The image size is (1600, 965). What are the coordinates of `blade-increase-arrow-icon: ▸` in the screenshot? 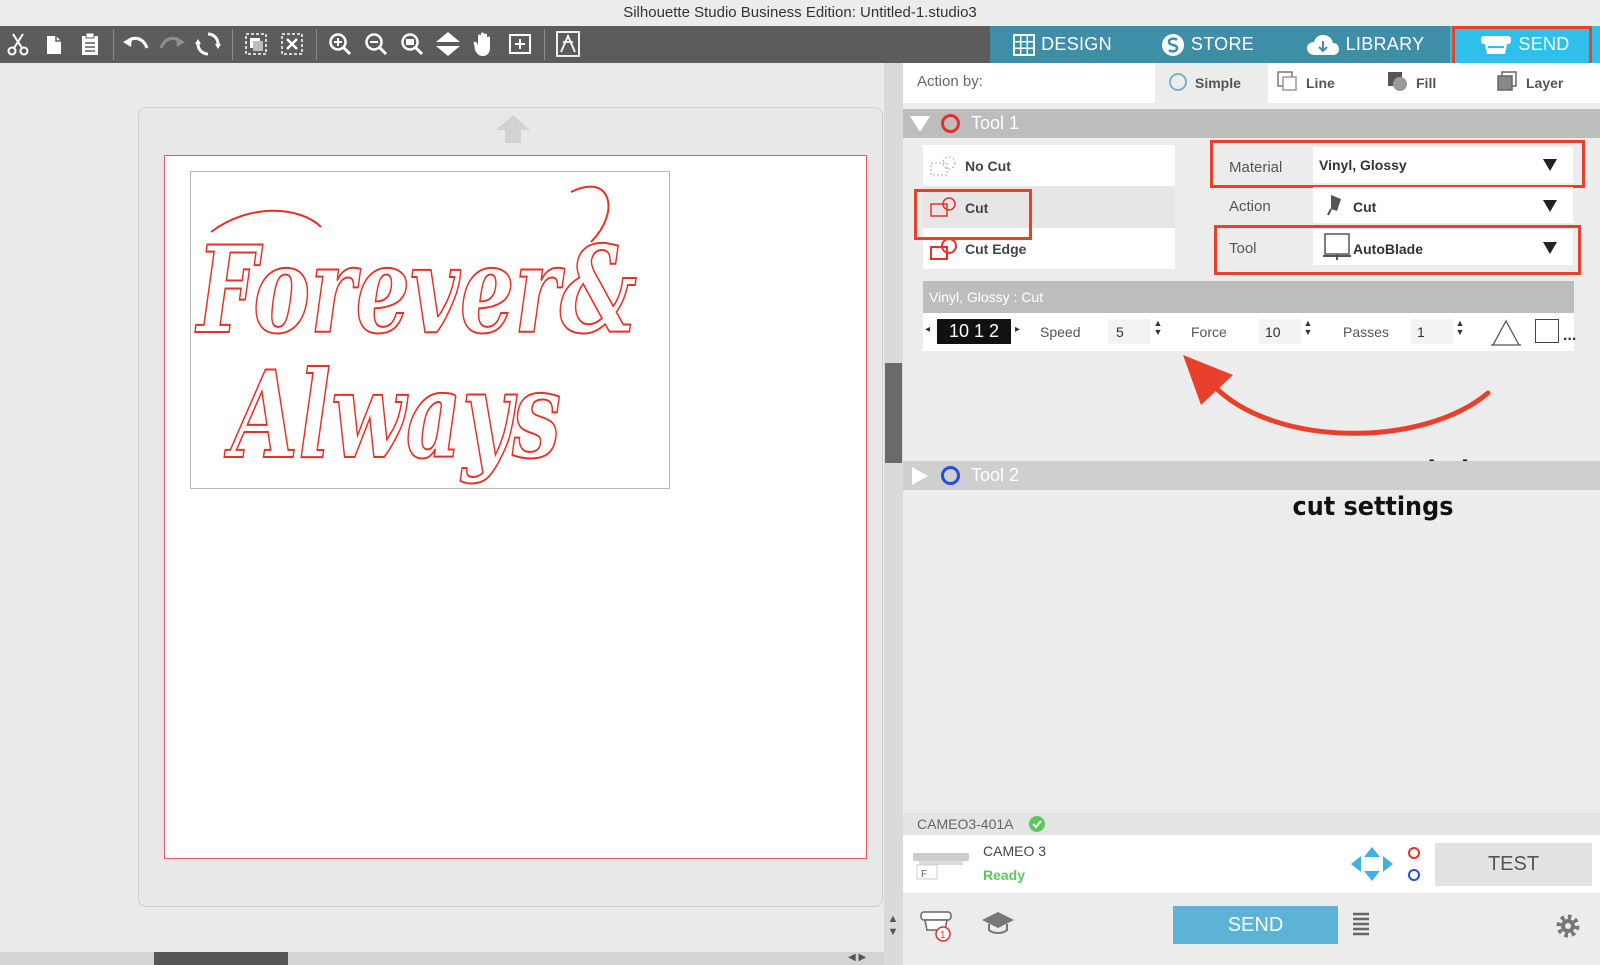 It's located at (1017, 329).